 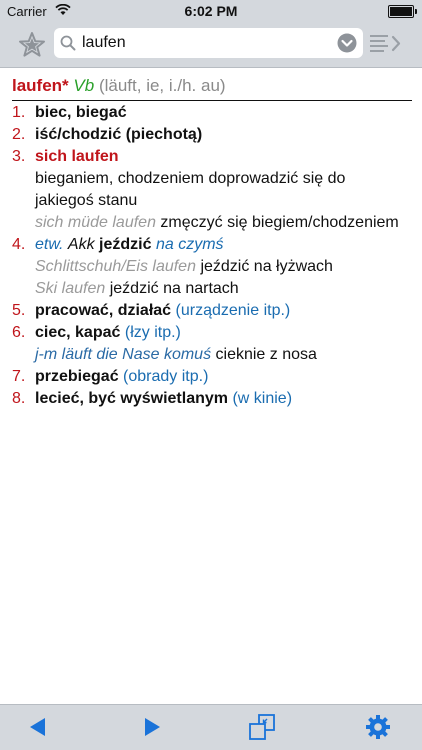 What do you see at coordinates (19, 244) in the screenshot?
I see `sense-number: 4.` at bounding box center [19, 244].